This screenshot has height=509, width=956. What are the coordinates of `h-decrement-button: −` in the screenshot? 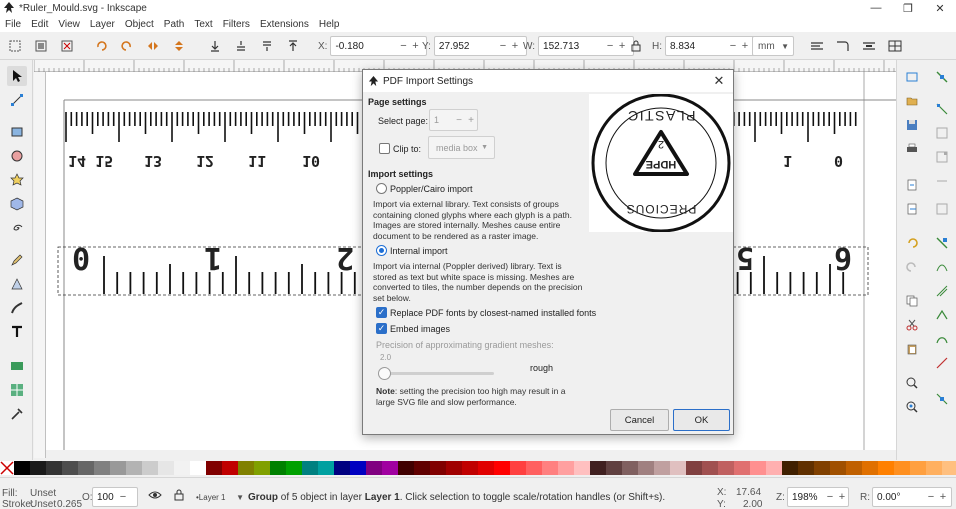 It's located at (733, 46).